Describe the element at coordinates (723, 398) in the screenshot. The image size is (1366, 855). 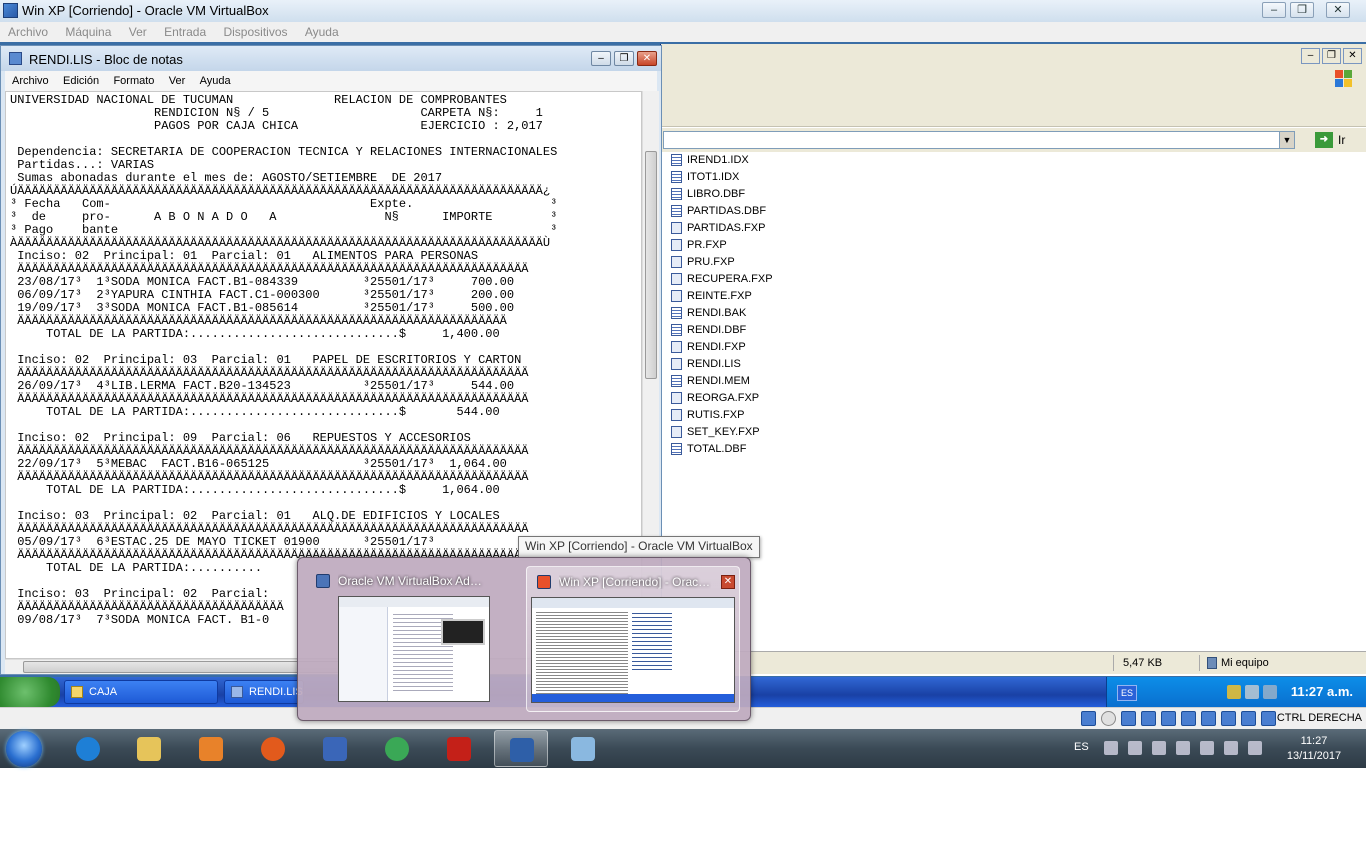
I see `file-name: REORGA.FXP` at that location.